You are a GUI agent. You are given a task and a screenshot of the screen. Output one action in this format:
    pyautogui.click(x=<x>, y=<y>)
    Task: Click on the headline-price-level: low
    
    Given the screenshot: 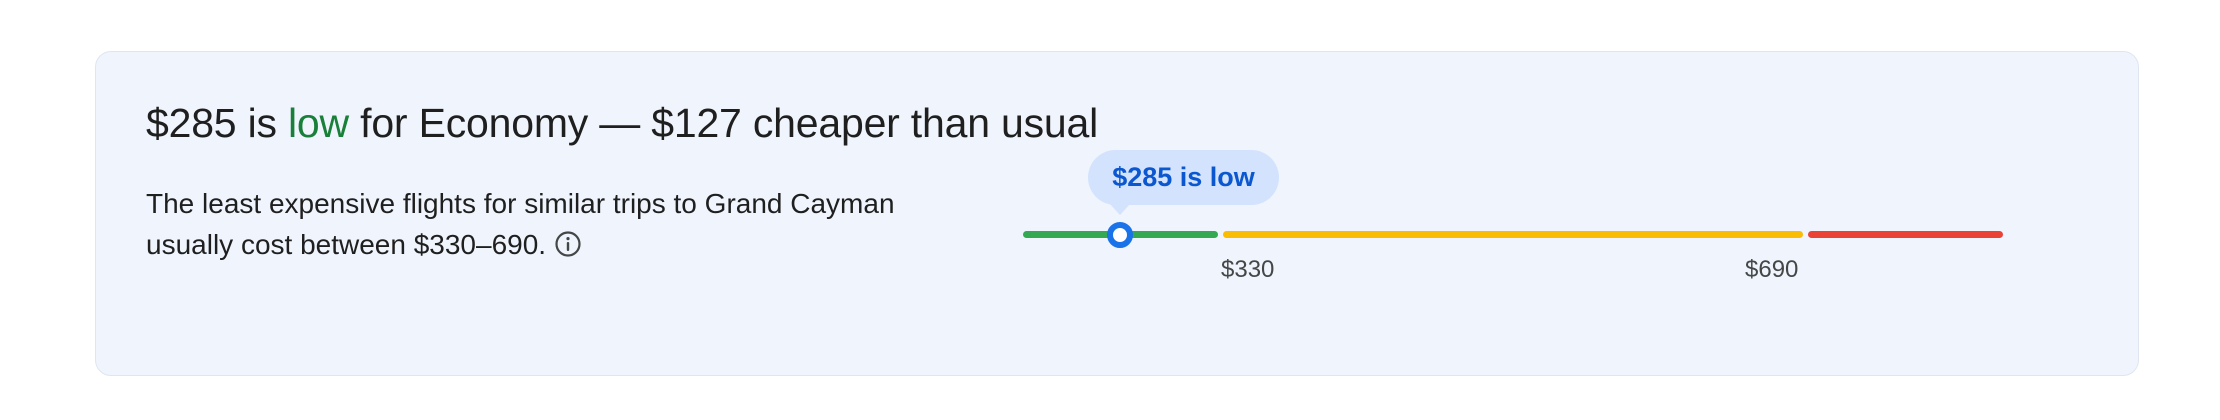 What is the action you would take?
    pyautogui.click(x=318, y=123)
    